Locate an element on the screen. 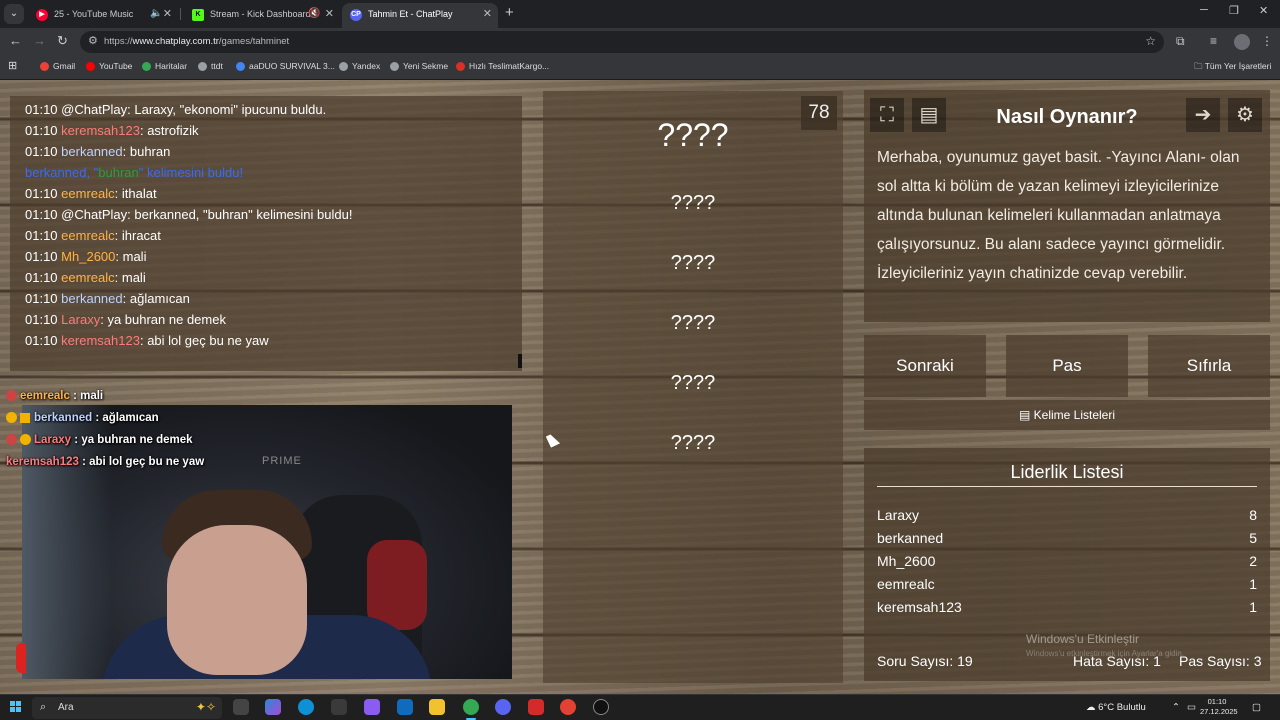  site-info-icon: ⚙ is located at coordinates (93, 40).